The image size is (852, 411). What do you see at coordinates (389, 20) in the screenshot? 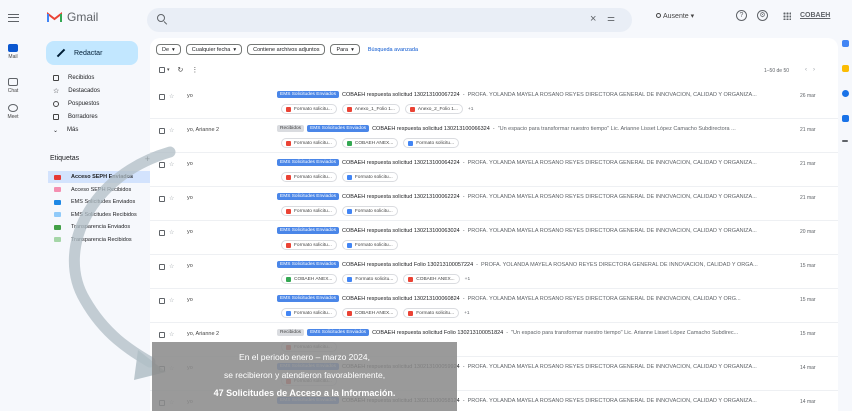
I see `search-bar: × ⚌` at bounding box center [389, 20].